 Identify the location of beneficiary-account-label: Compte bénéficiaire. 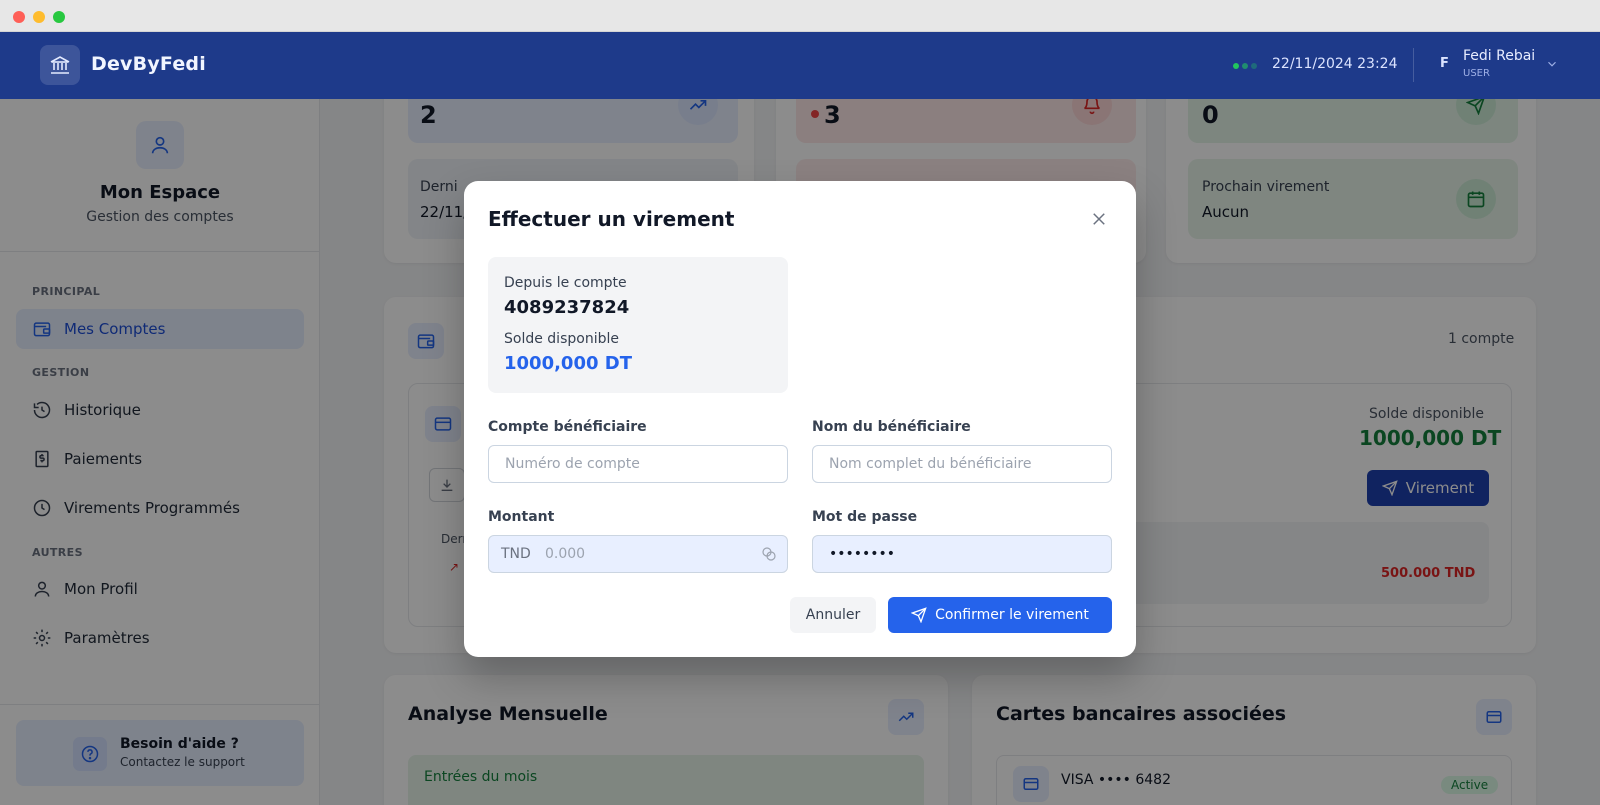
(567, 427).